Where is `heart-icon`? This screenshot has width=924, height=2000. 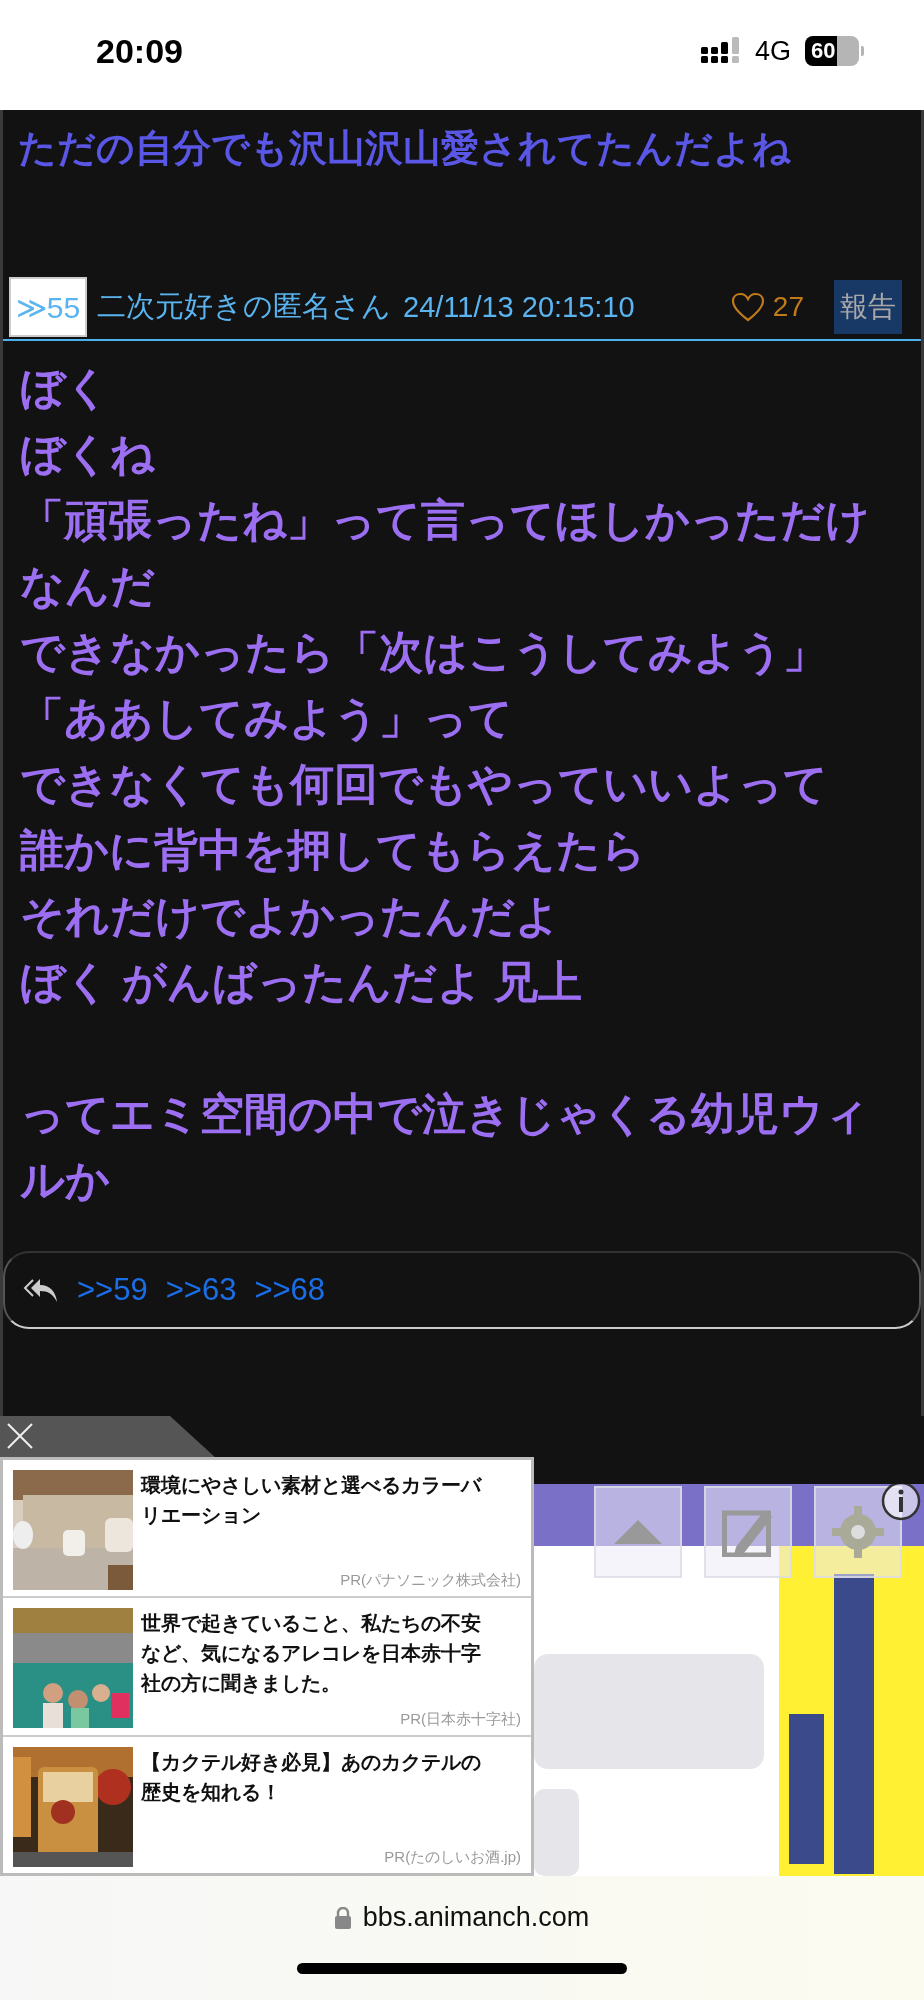
heart-icon is located at coordinates (747, 307).